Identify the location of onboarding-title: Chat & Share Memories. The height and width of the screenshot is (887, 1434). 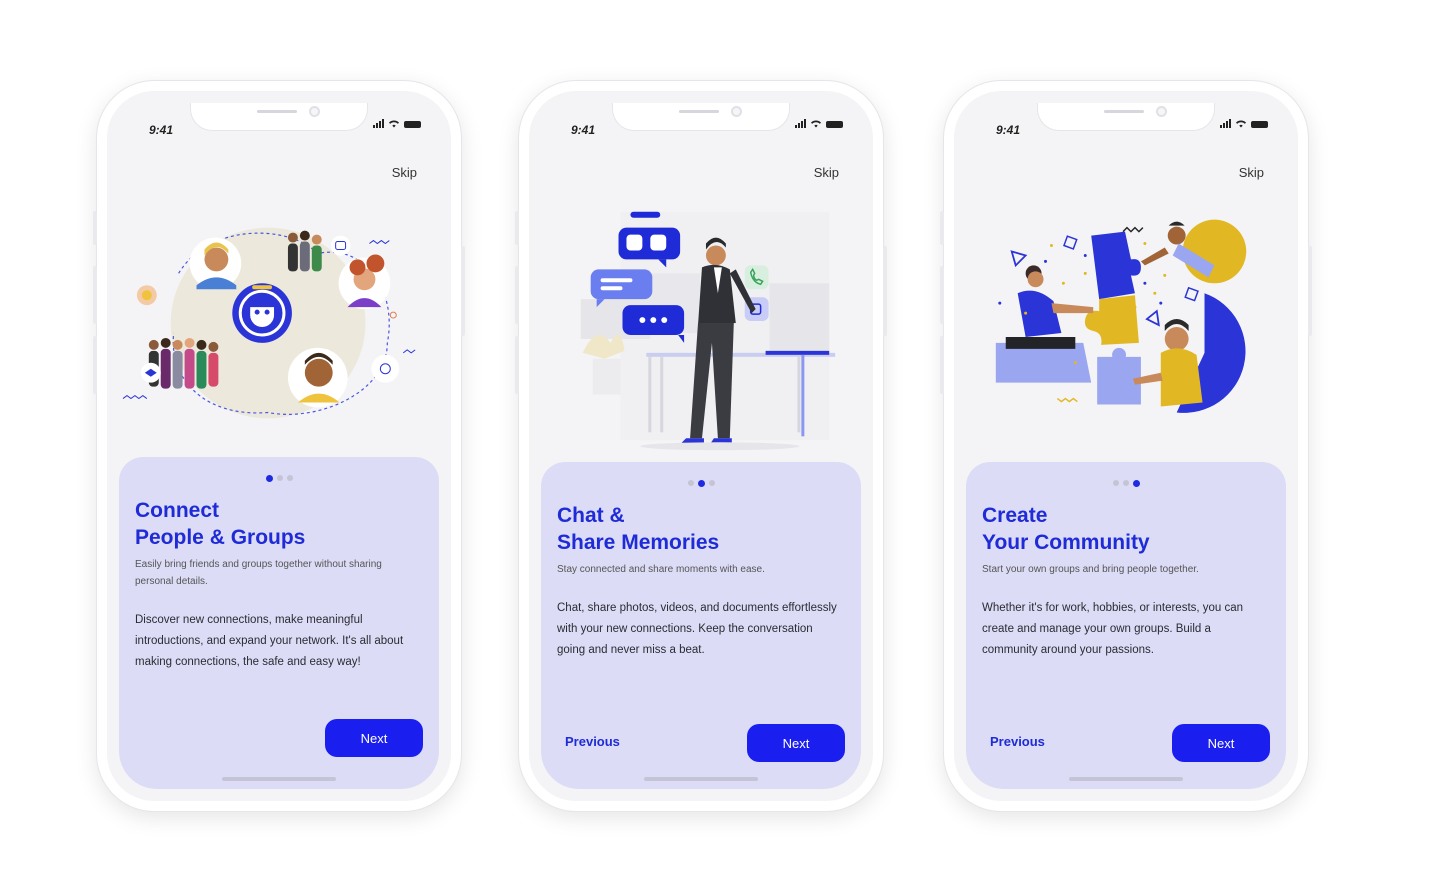
(638, 529).